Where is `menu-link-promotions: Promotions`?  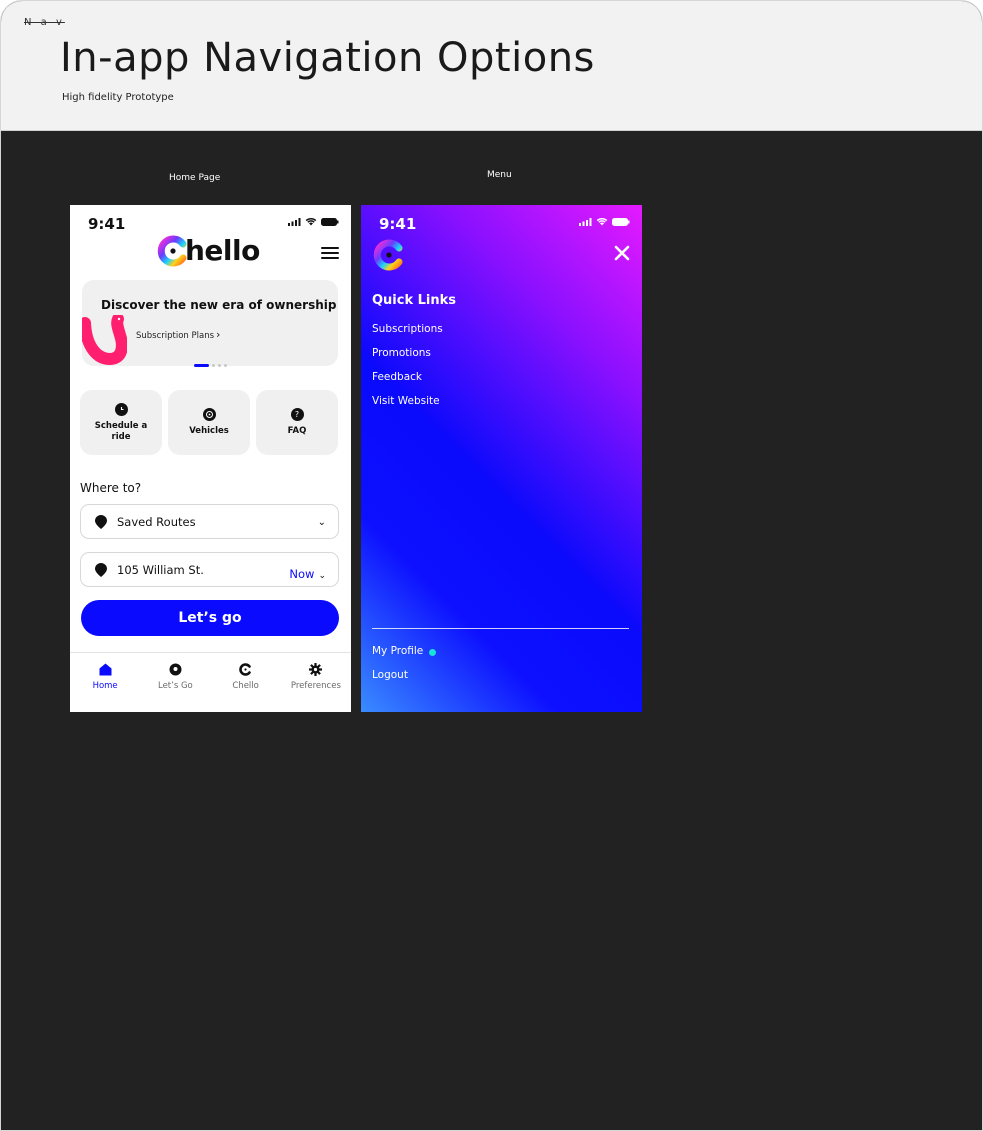
menu-link-promotions: Promotions is located at coordinates (407, 359).